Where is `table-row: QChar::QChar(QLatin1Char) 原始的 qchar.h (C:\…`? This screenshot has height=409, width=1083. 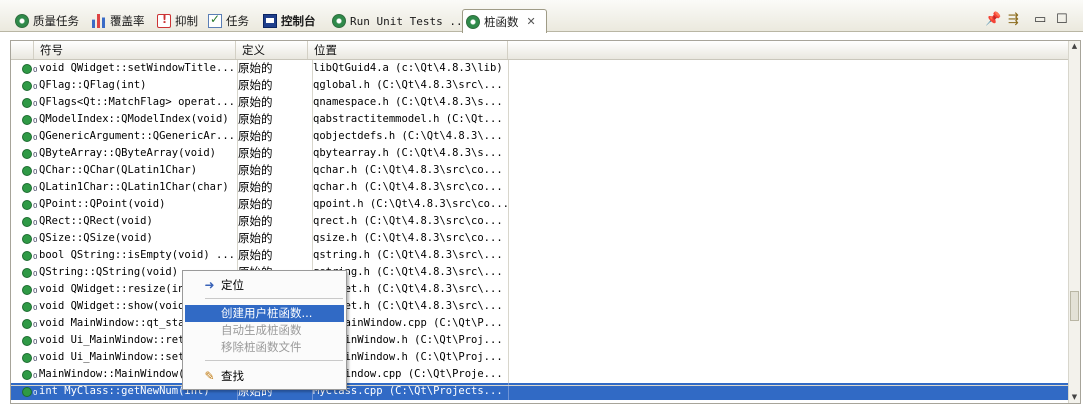 table-row: QChar::QChar(QLatin1Char) 原始的 qchar.h (C:\… is located at coordinates (540, 170).